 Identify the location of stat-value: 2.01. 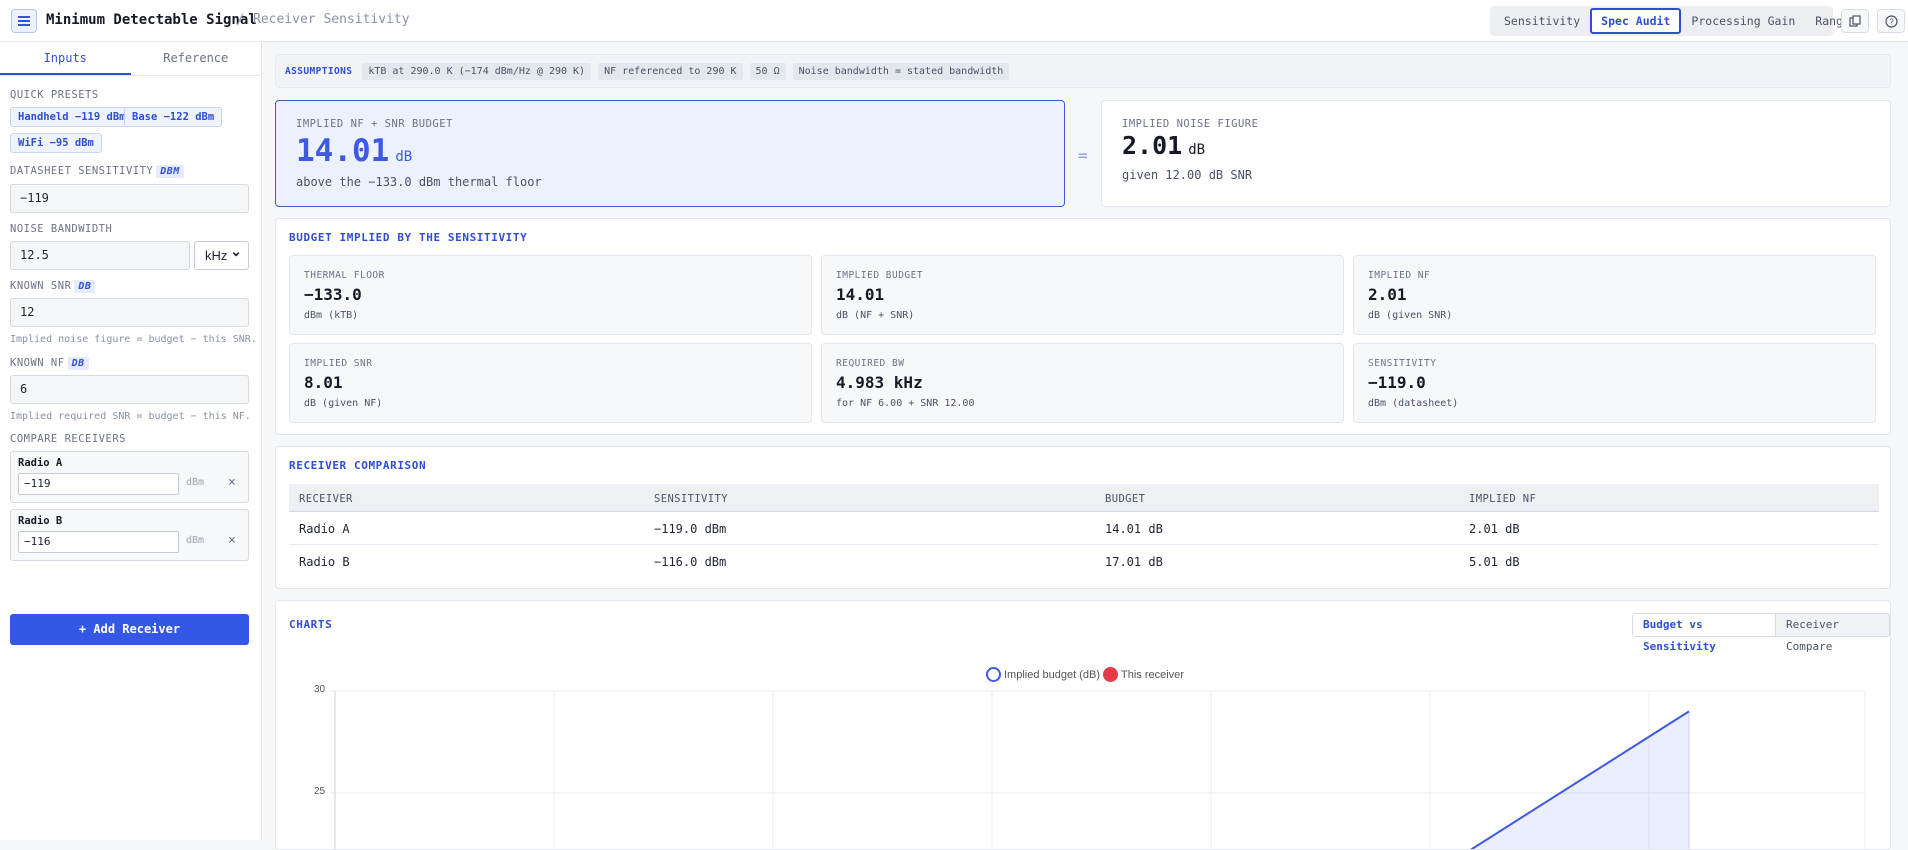
(1387, 294).